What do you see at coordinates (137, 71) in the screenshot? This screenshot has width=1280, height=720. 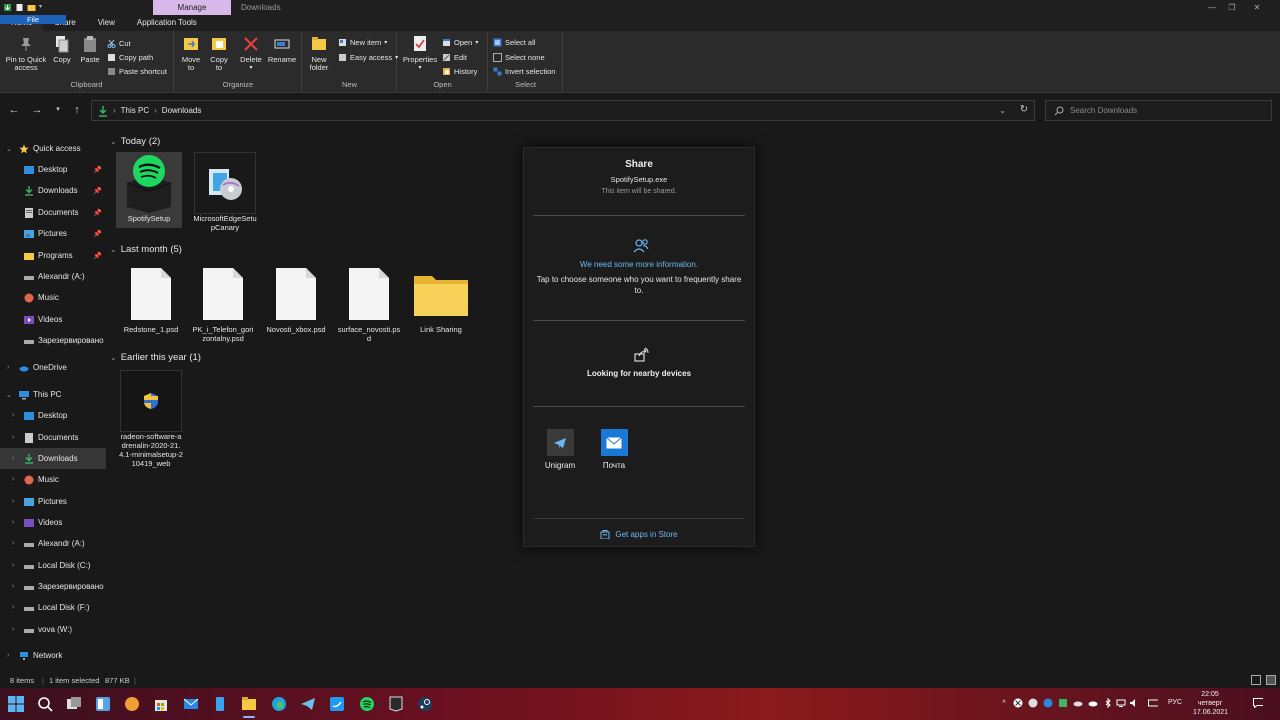 I see `paste-shortcut-button: Paste shortcut` at bounding box center [137, 71].